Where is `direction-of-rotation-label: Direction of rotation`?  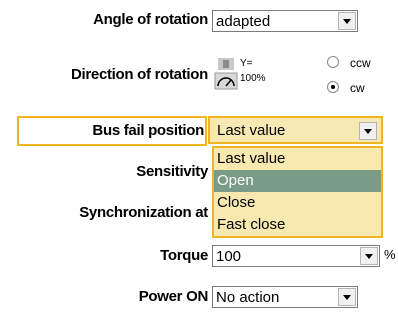
direction-of-rotation-label: Direction of rotation is located at coordinates (139, 74).